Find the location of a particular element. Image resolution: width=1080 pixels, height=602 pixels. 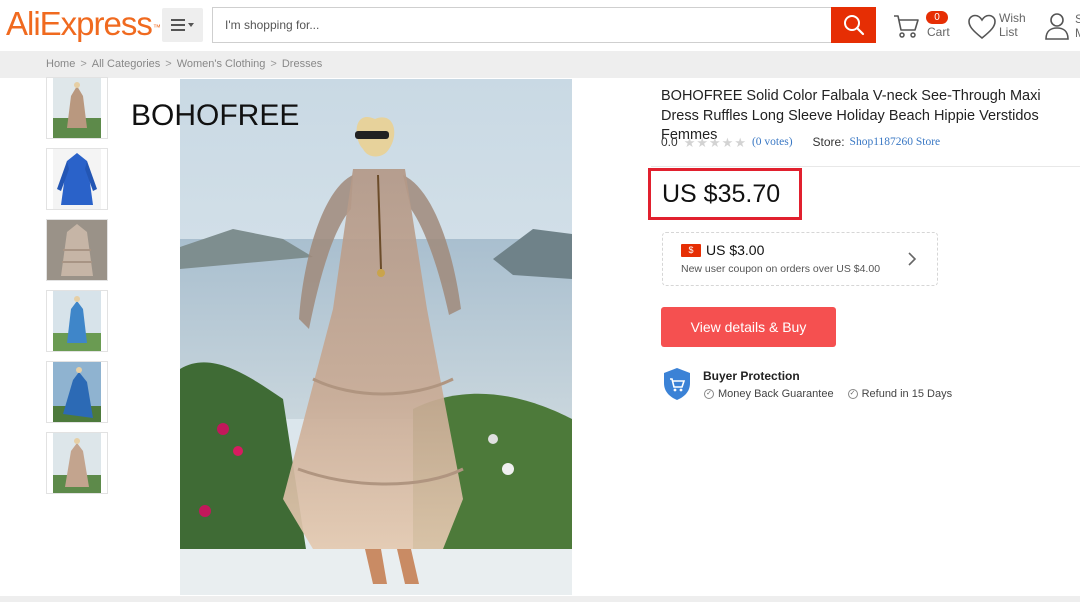

votes-link: (0 votes) is located at coordinates (772, 142).